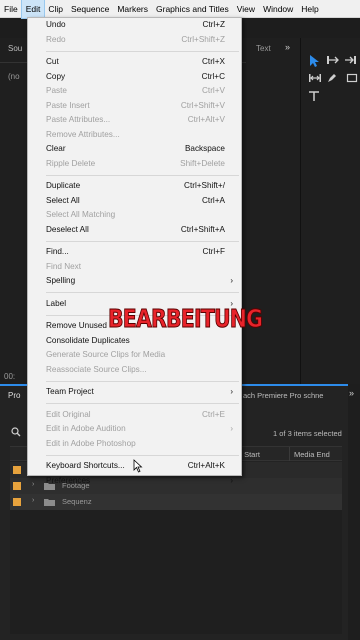 This screenshot has height=640, width=360. What do you see at coordinates (10, 376) in the screenshot?
I see `source-timecode: 00:` at bounding box center [10, 376].